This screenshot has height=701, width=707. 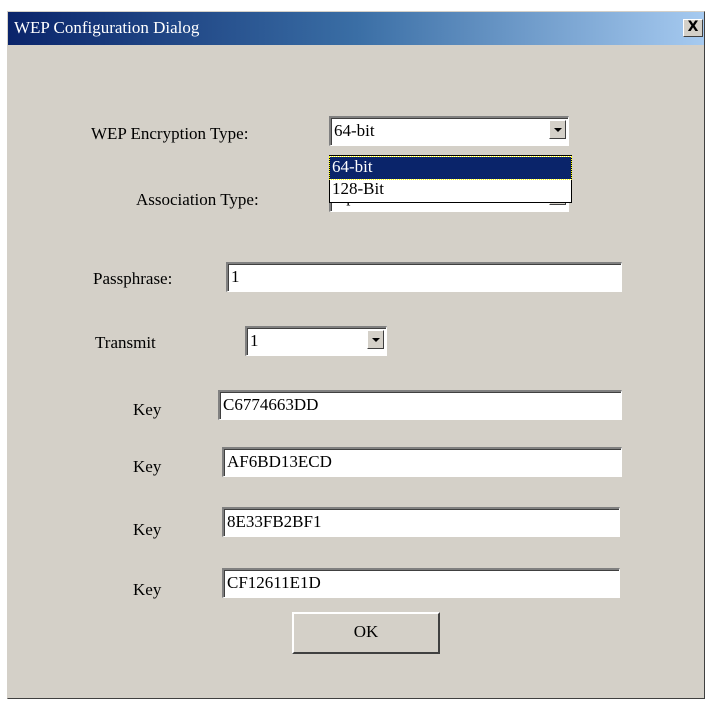 I want to click on key-4-input: CF12611E1D, so click(x=421, y=583).